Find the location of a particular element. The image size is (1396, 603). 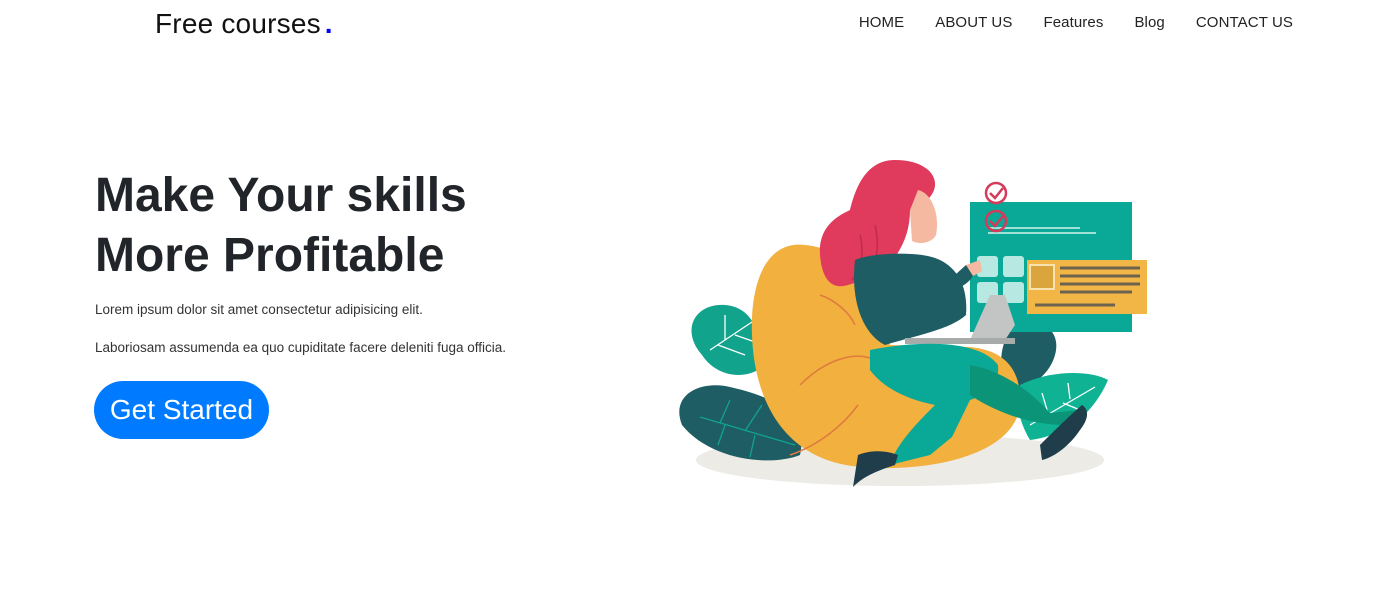

document-card is located at coordinates (1087, 287).